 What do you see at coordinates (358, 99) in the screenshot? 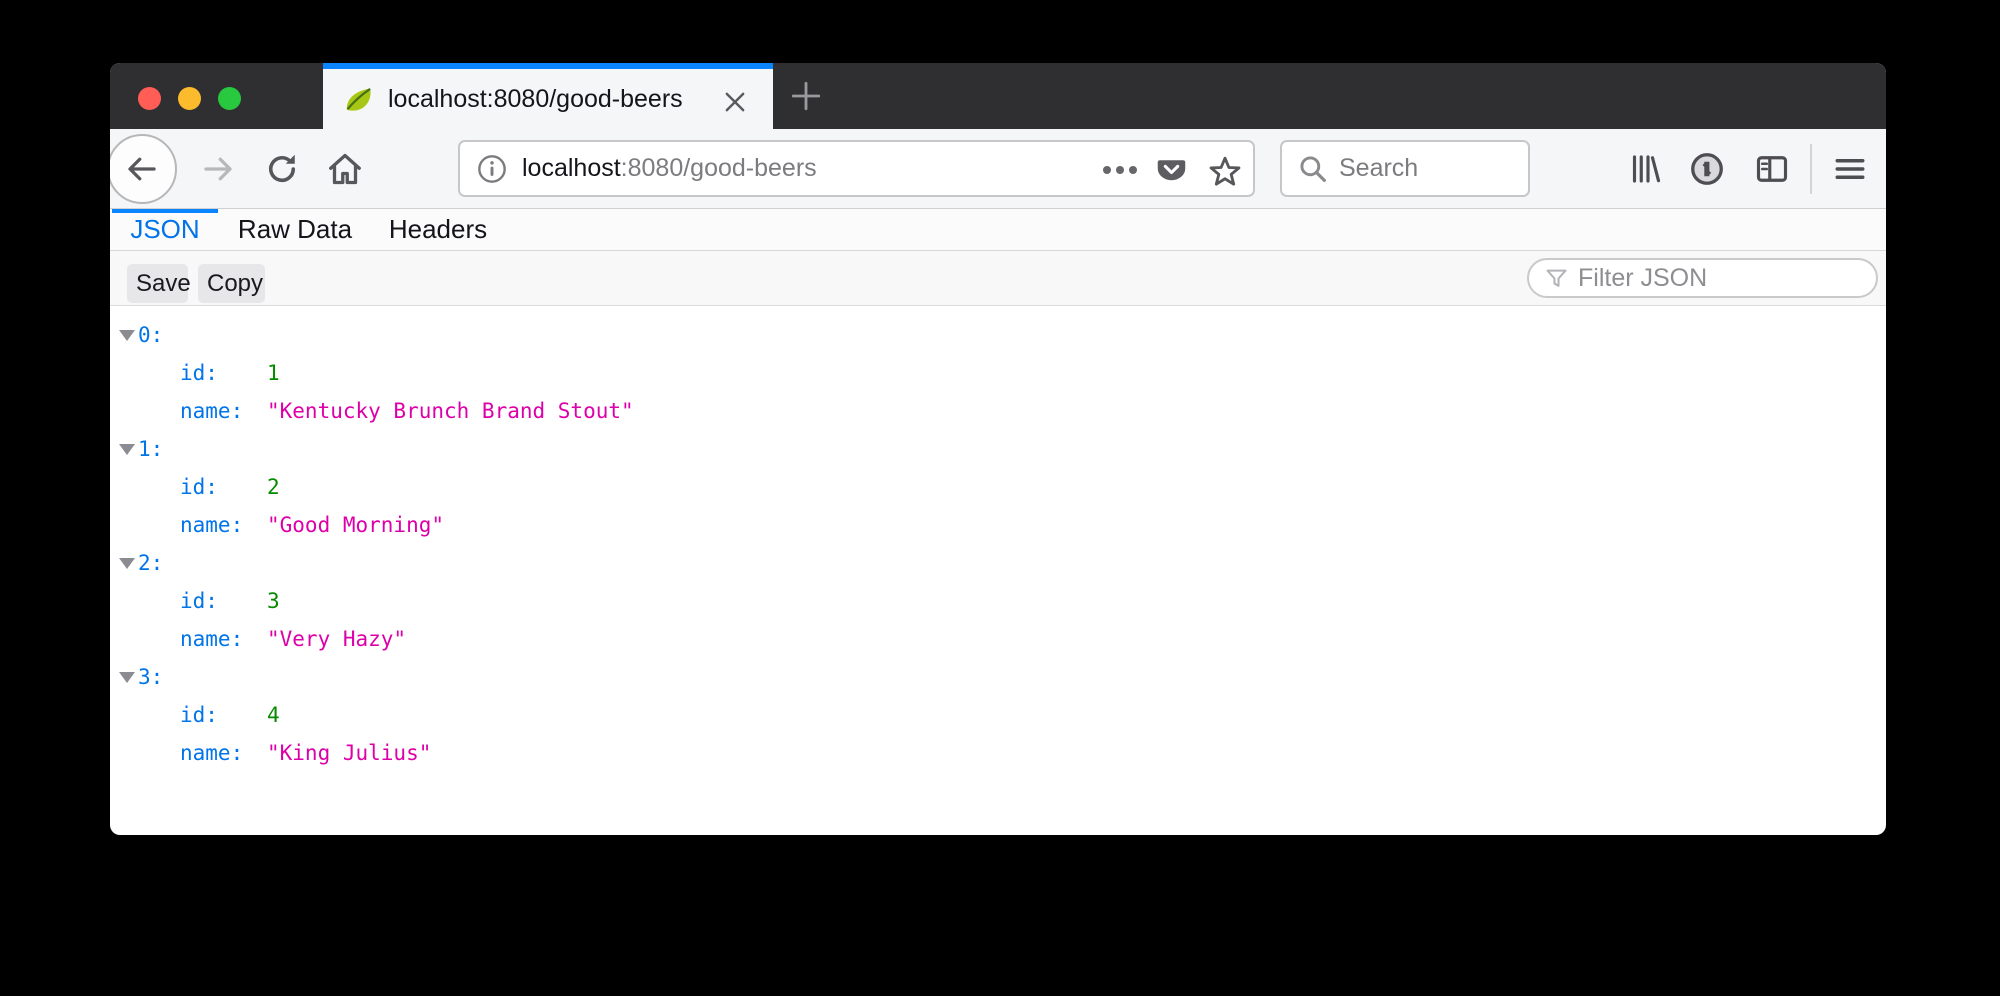
I see `spring-leaf-icon` at bounding box center [358, 99].